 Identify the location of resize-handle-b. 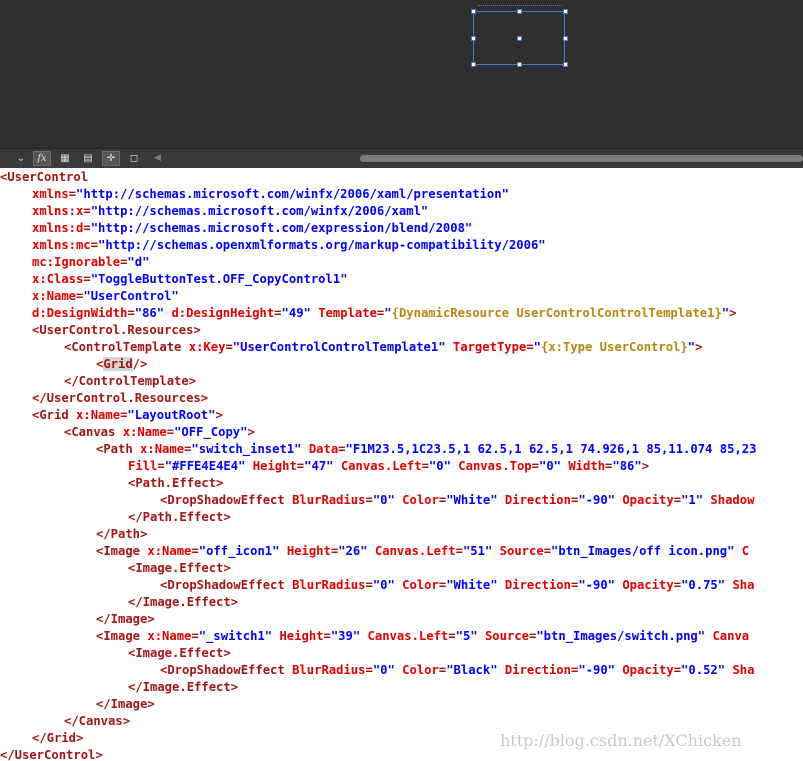
(519, 64).